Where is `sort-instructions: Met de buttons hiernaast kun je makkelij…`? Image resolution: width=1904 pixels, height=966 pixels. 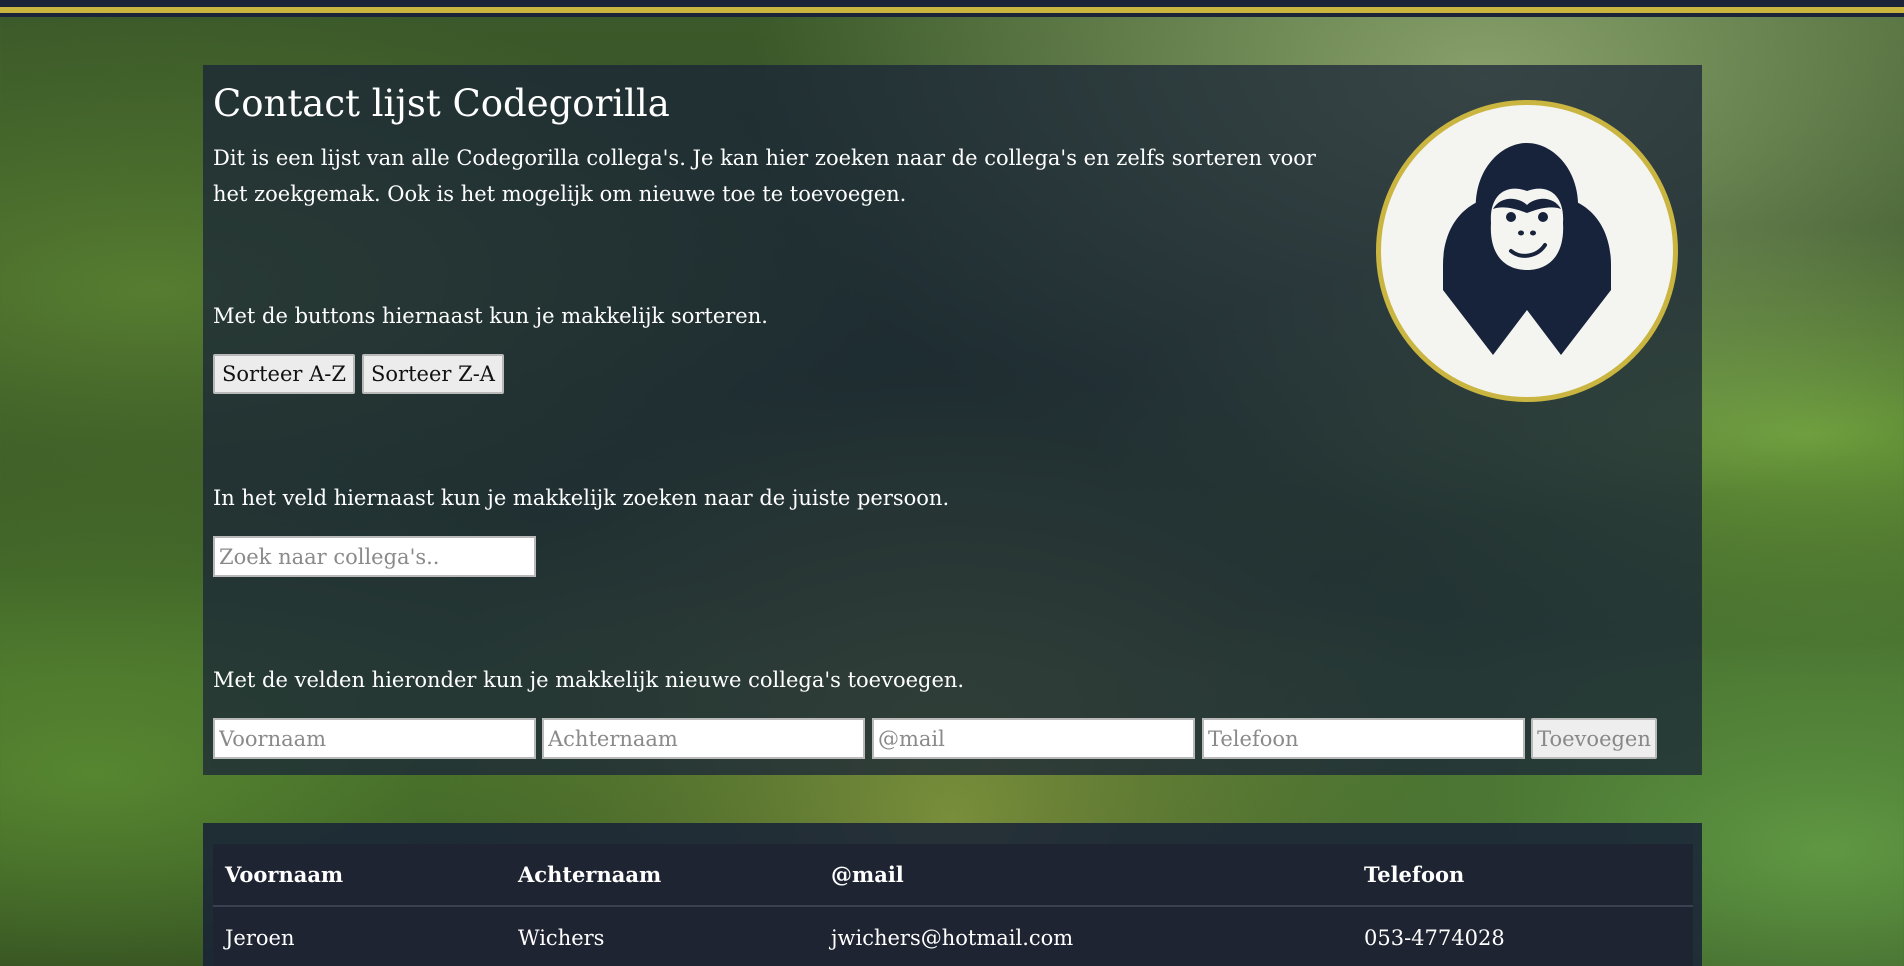 sort-instructions: Met de buttons hiernaast kun je makkelij… is located at coordinates (490, 316).